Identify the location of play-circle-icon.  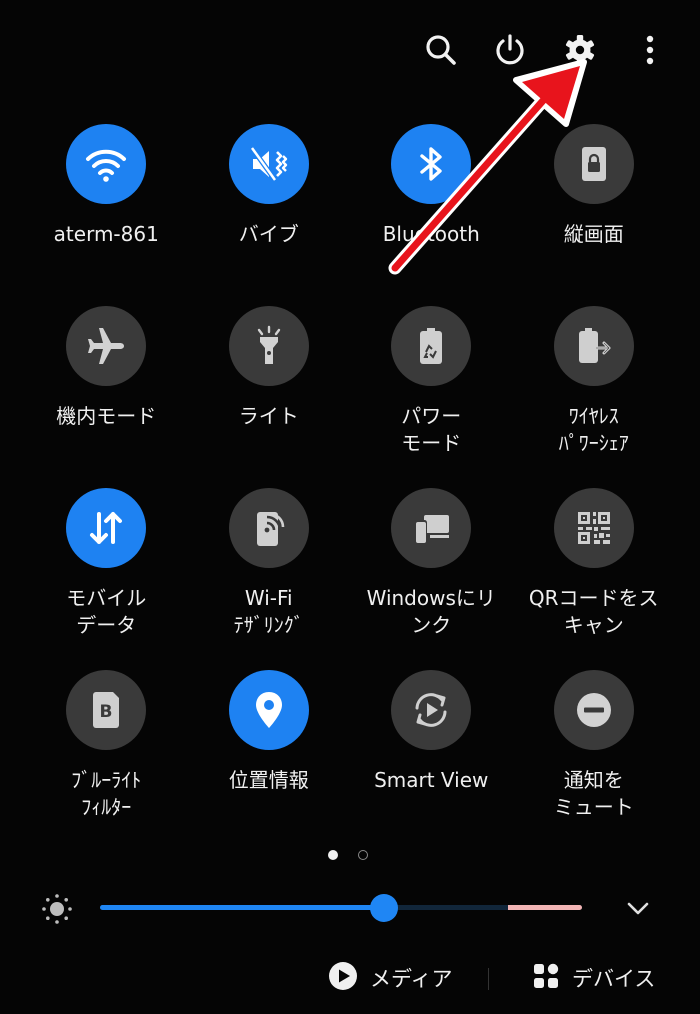
(343, 978).